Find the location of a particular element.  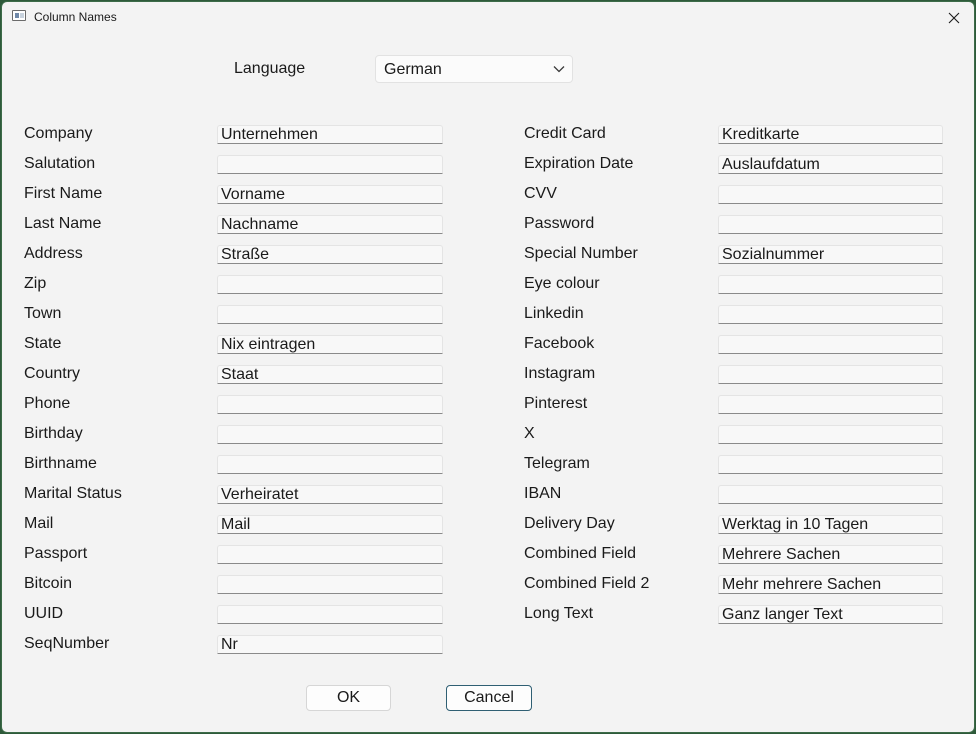

label-country: Country is located at coordinates (52, 373).